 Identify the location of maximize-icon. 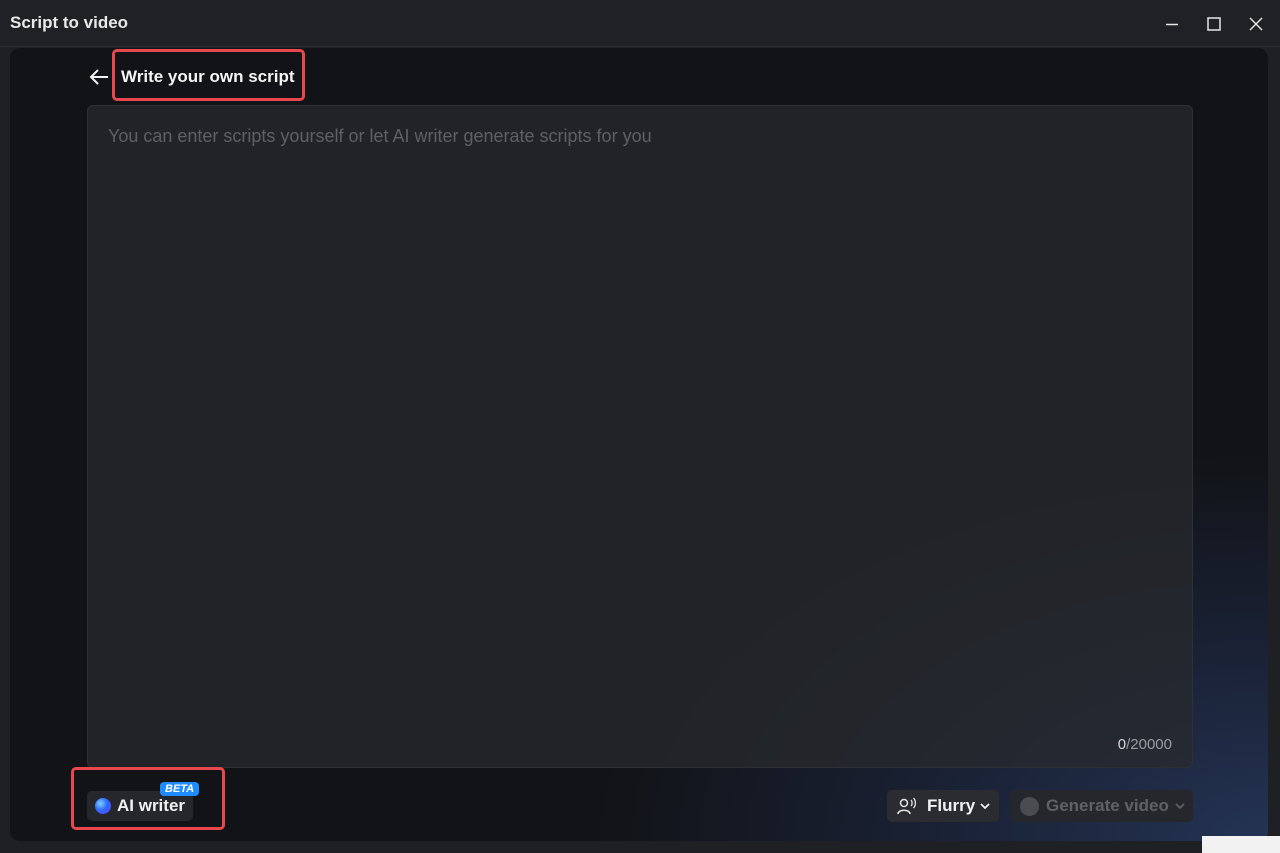
(1214, 24).